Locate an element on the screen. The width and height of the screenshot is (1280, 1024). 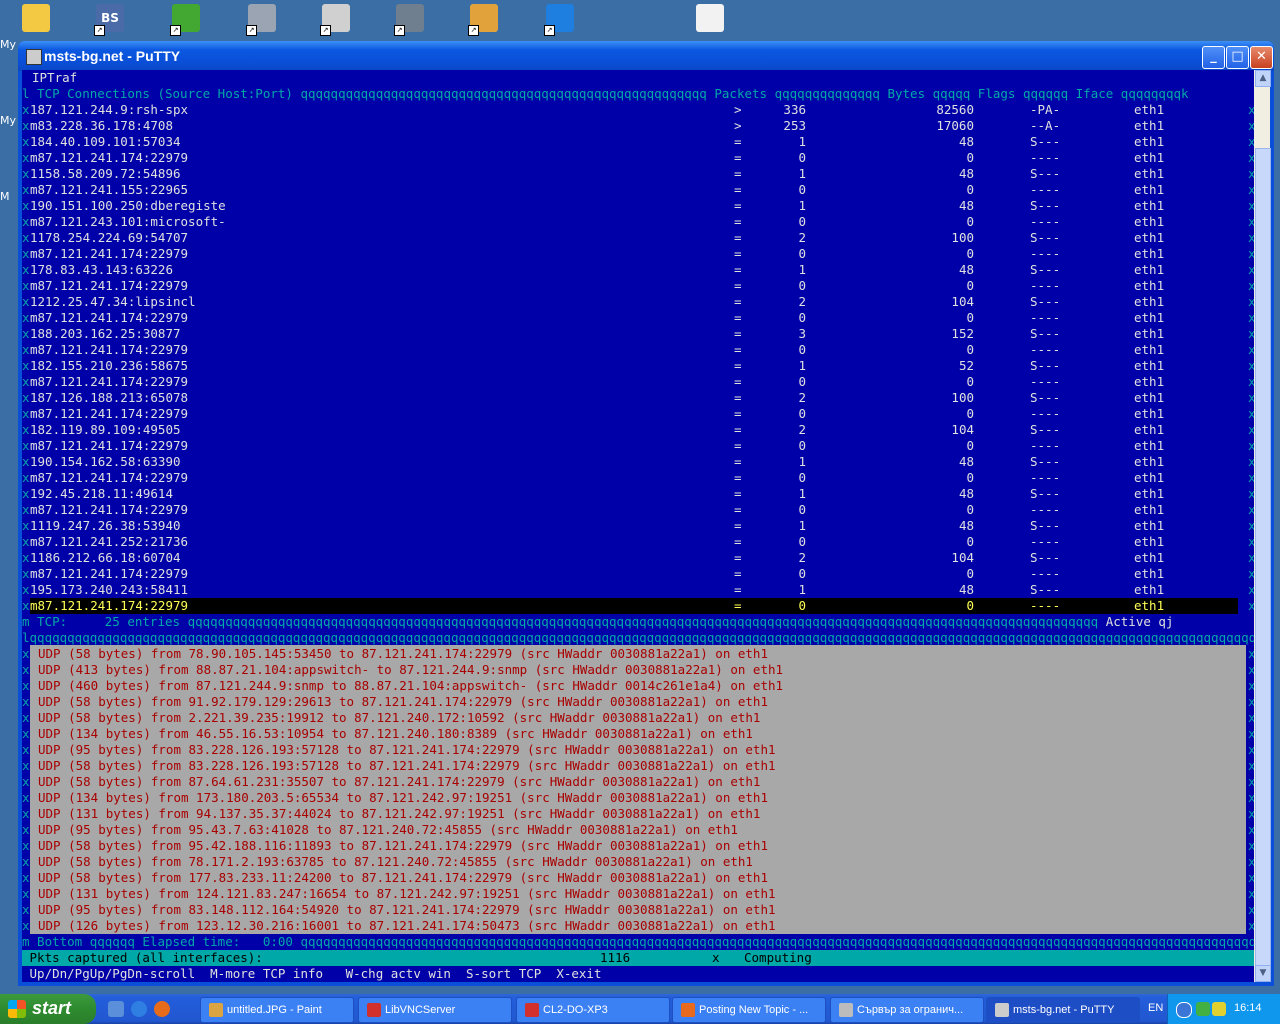
lock-network-icon: ↗ is located at coordinates (410, 20).